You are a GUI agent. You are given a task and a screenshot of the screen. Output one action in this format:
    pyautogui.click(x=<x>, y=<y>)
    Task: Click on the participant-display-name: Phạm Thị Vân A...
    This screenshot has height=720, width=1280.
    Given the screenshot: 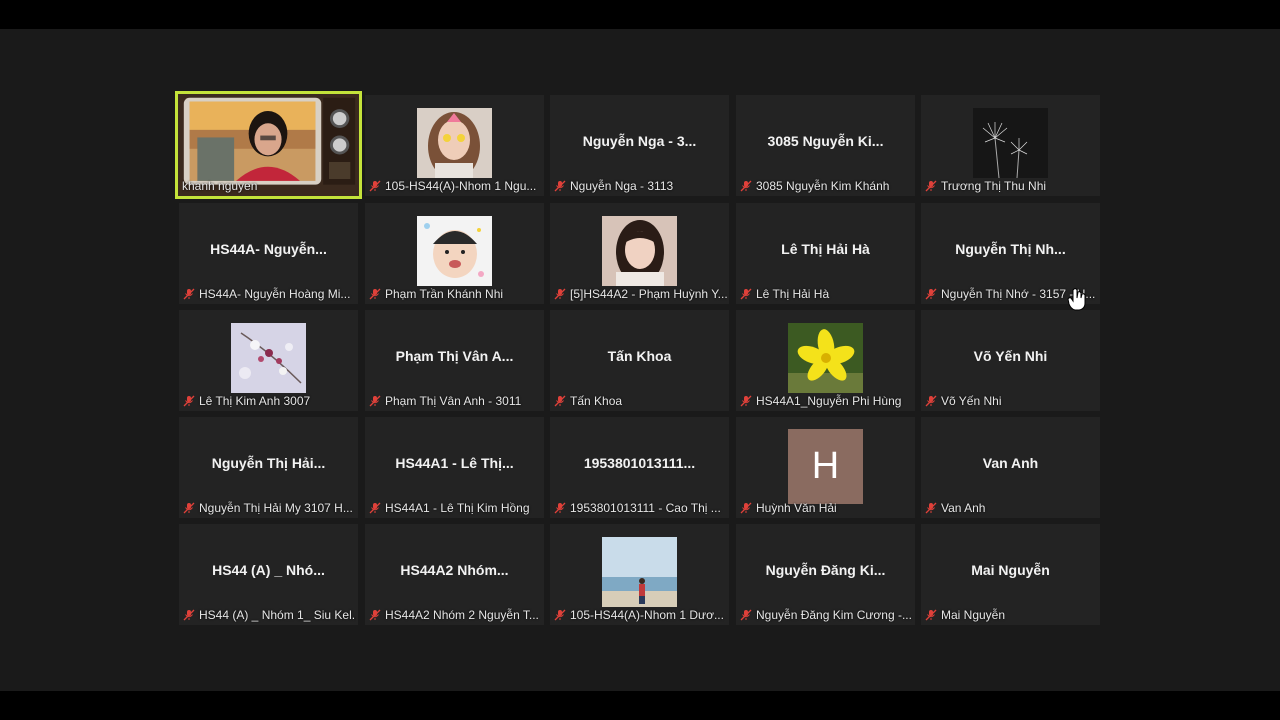 What is the action you would take?
    pyautogui.click(x=454, y=356)
    